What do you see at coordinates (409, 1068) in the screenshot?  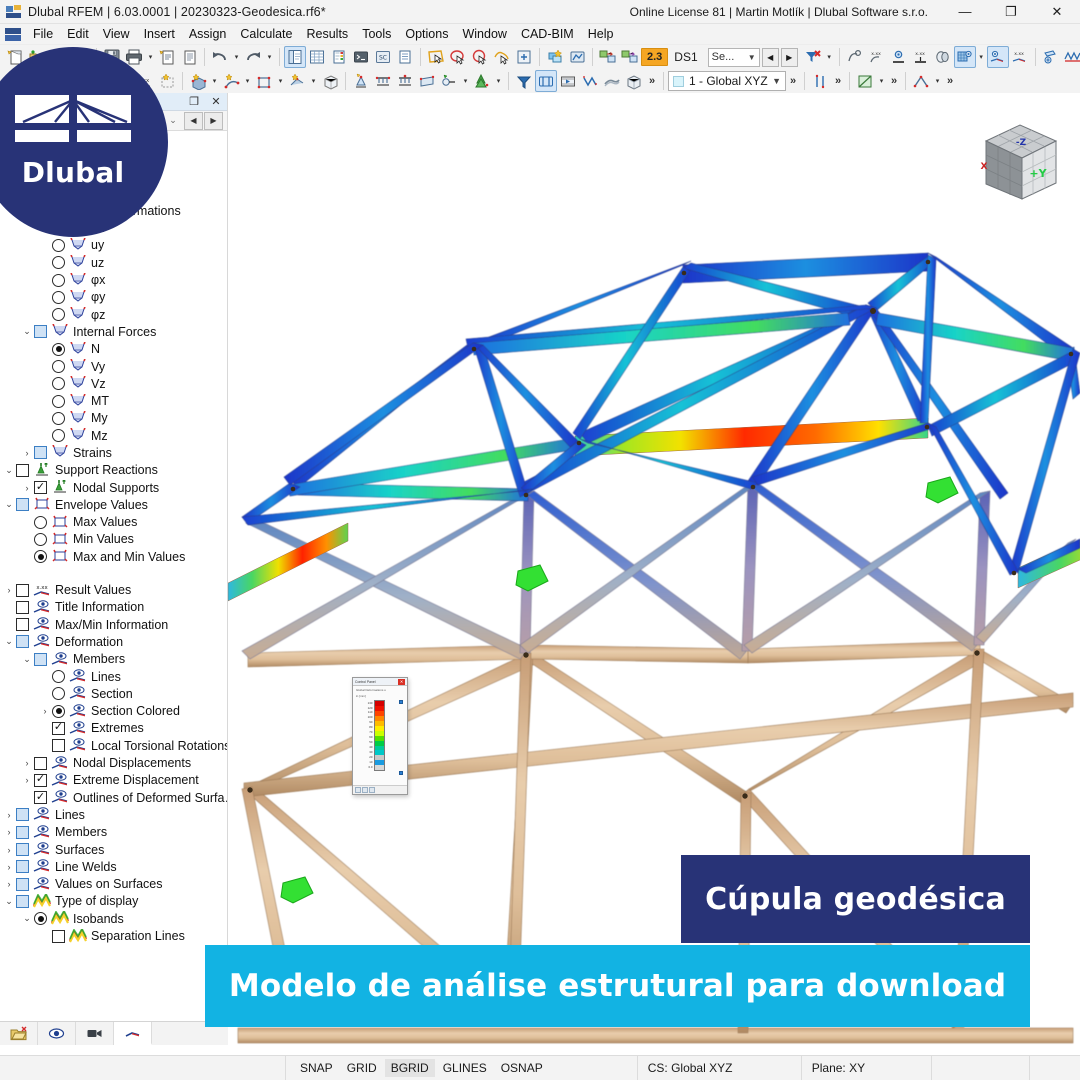 I see `bgrid-toggle: BGRID` at bounding box center [409, 1068].